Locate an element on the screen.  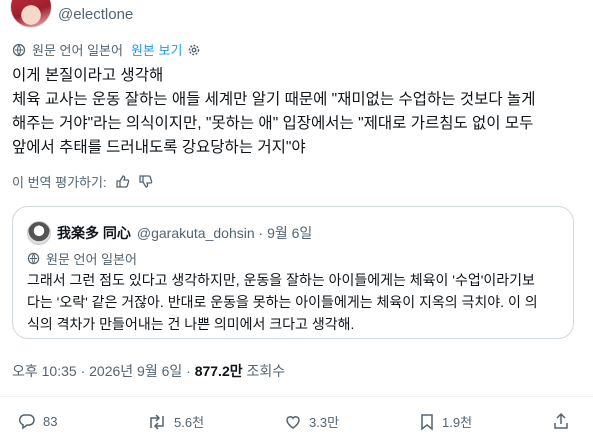
author-block is located at coordinates (31, 14).